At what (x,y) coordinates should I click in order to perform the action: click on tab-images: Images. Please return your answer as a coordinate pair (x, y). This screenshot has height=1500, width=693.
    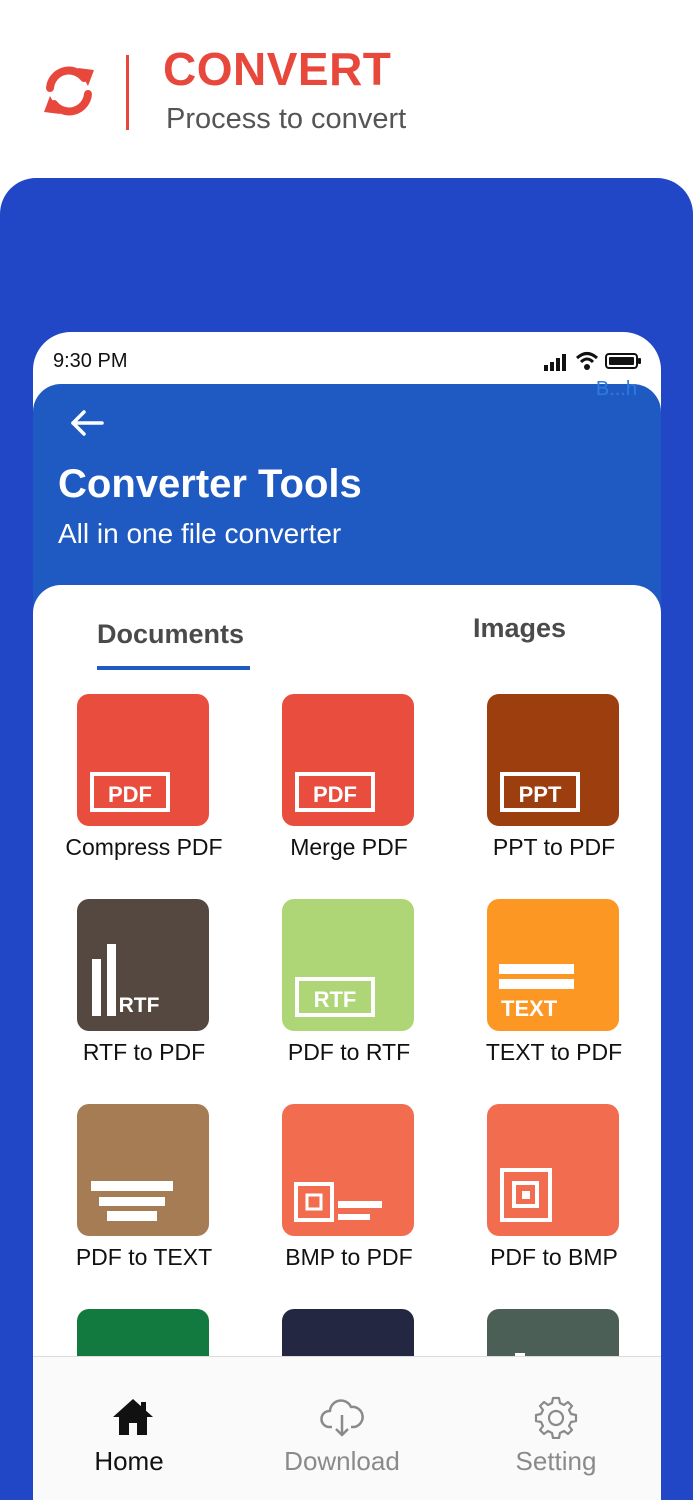
    Looking at the image, I should click on (519, 628).